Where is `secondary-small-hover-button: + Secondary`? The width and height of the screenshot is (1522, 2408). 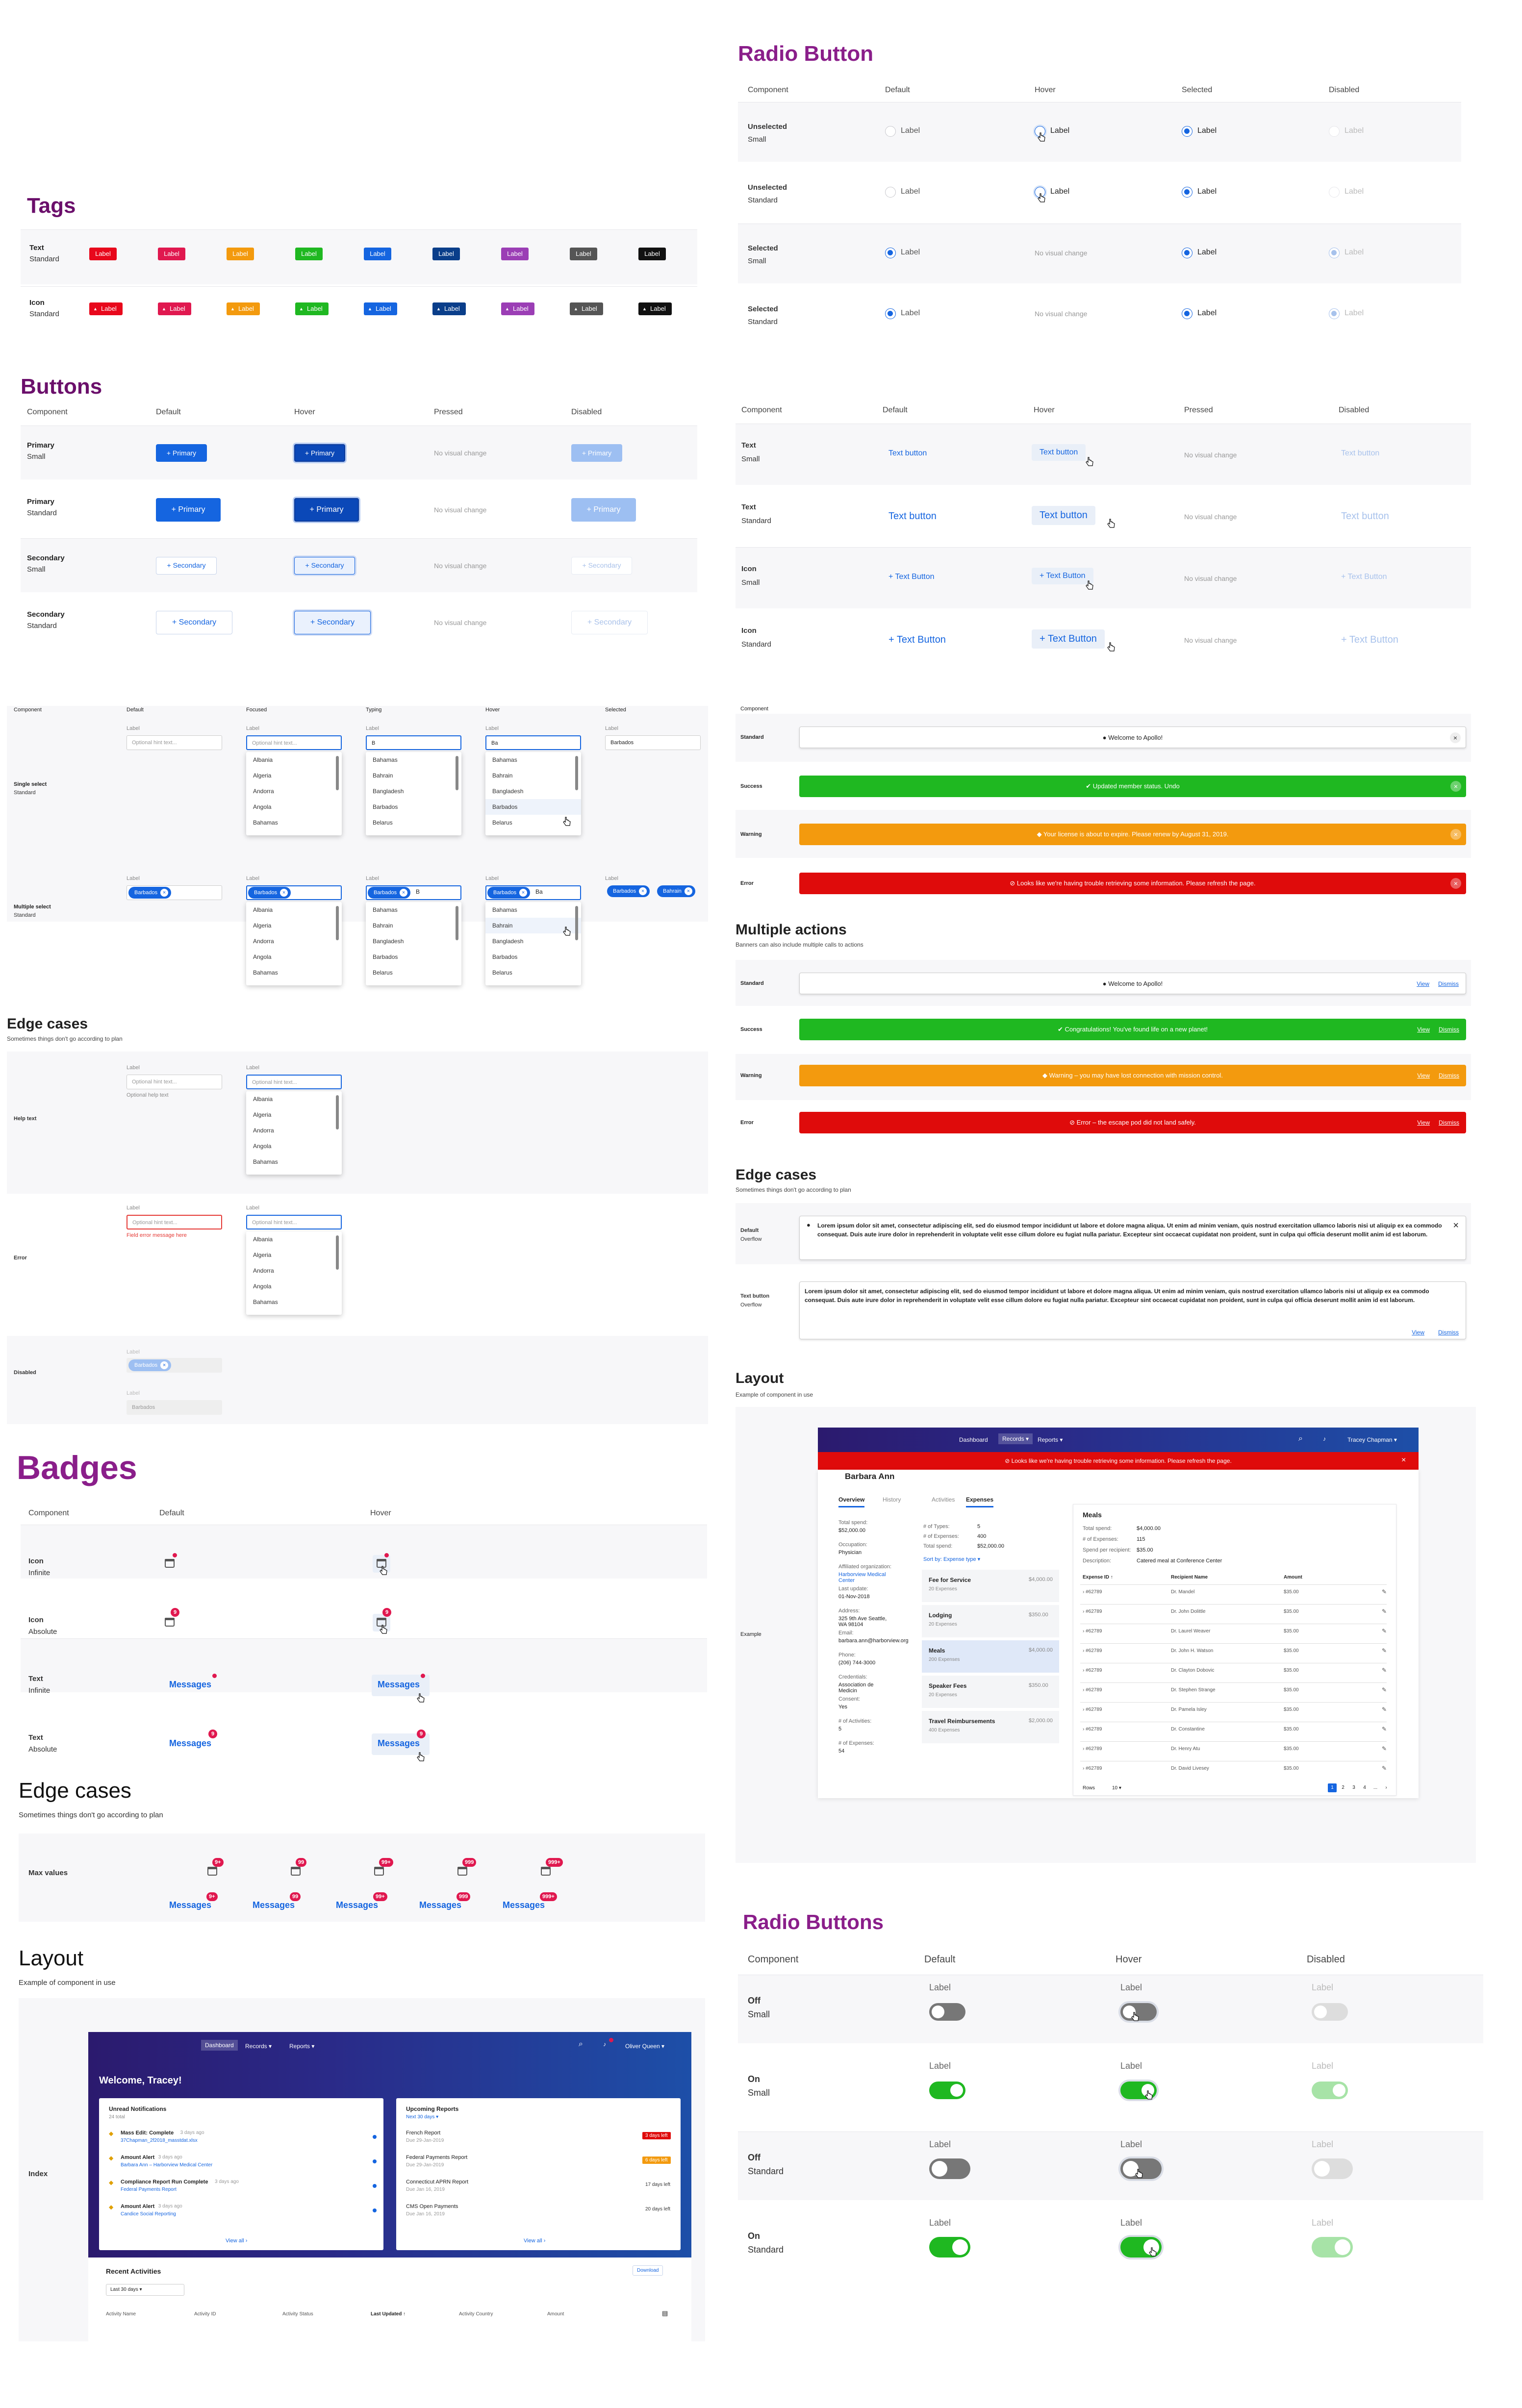 secondary-small-hover-button: + Secondary is located at coordinates (324, 566).